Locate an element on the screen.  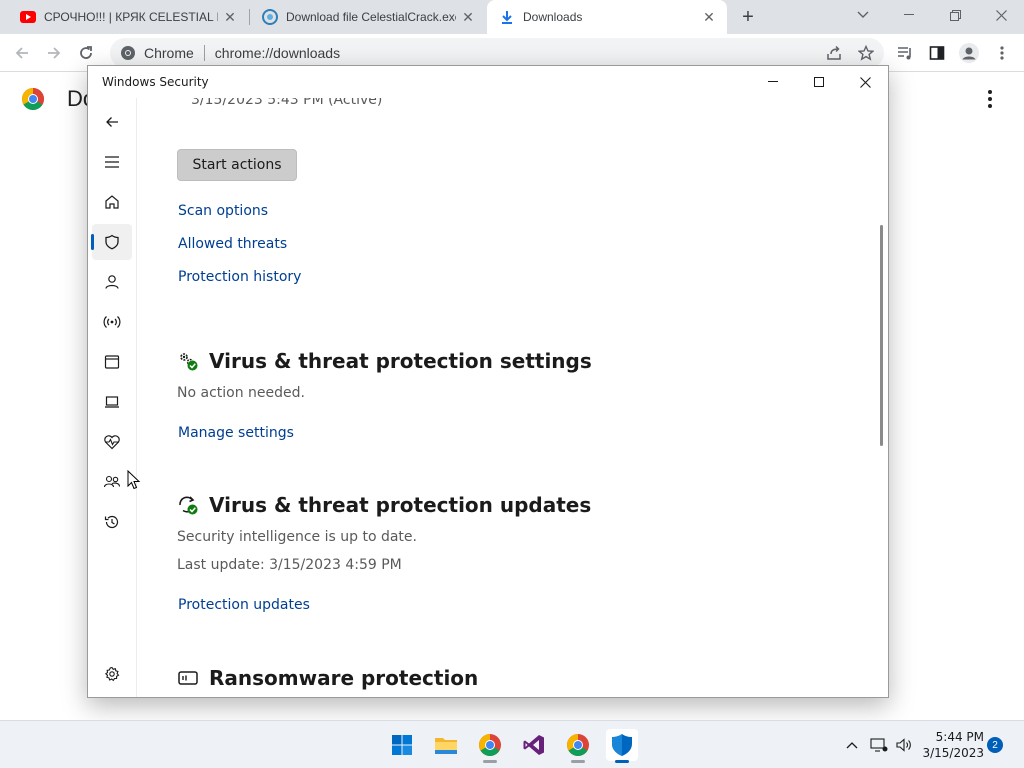
settings-status-text: No action needed. is located at coordinates (241, 393).